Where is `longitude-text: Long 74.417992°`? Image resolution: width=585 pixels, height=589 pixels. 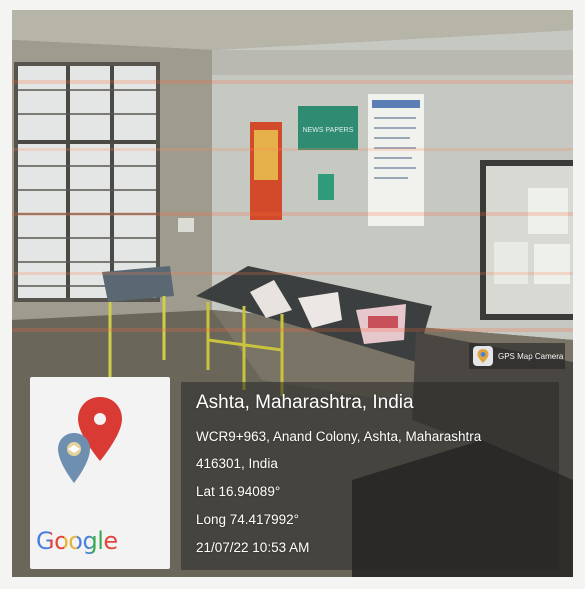
longitude-text: Long 74.417992° is located at coordinates (247, 519).